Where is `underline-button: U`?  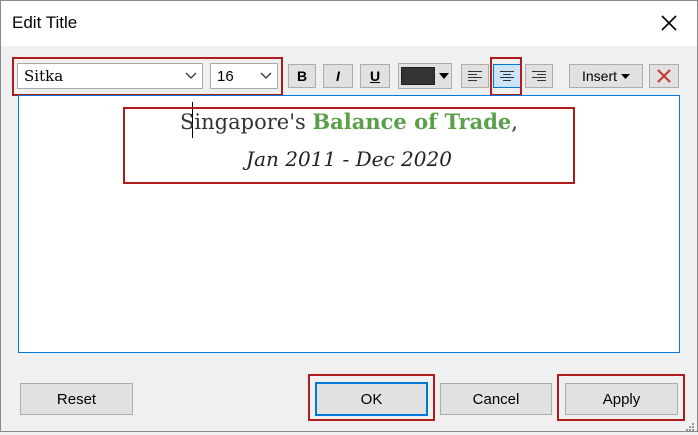
underline-button: U is located at coordinates (375, 76).